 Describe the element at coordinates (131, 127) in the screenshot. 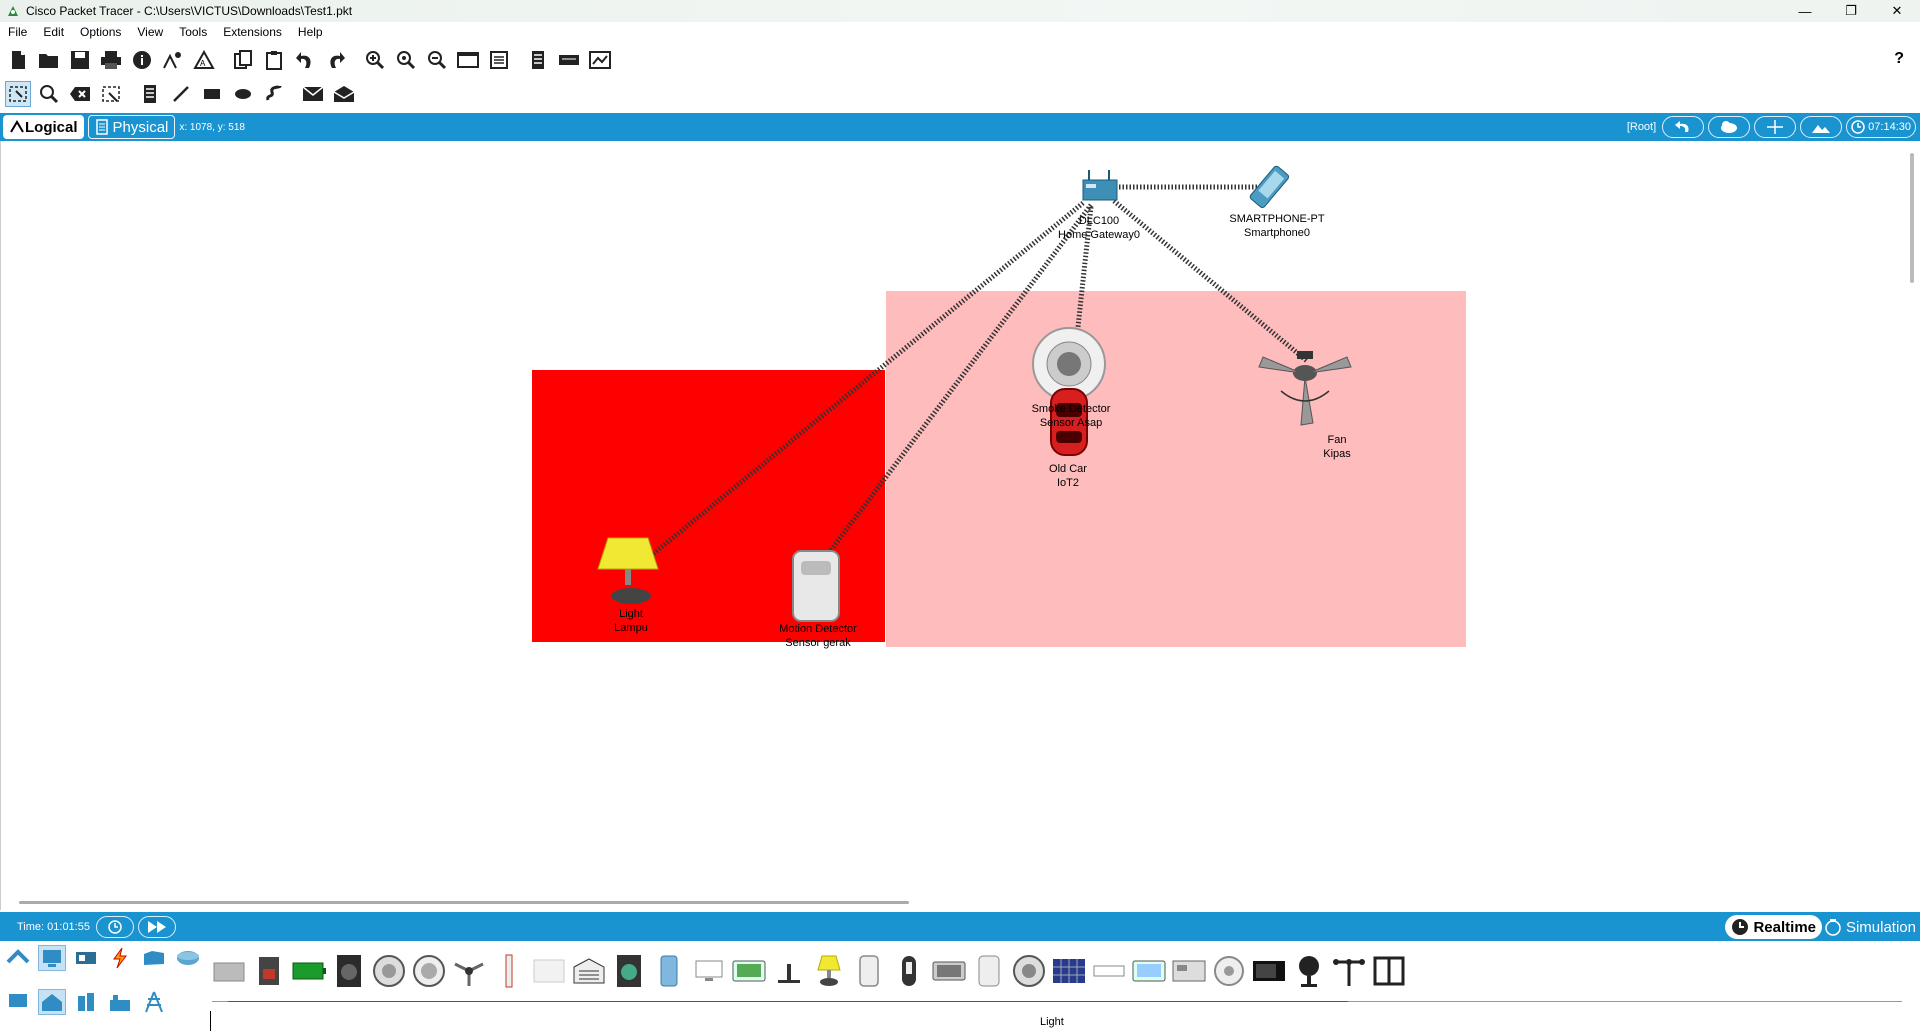

I see `tab-physical: Physical` at that location.